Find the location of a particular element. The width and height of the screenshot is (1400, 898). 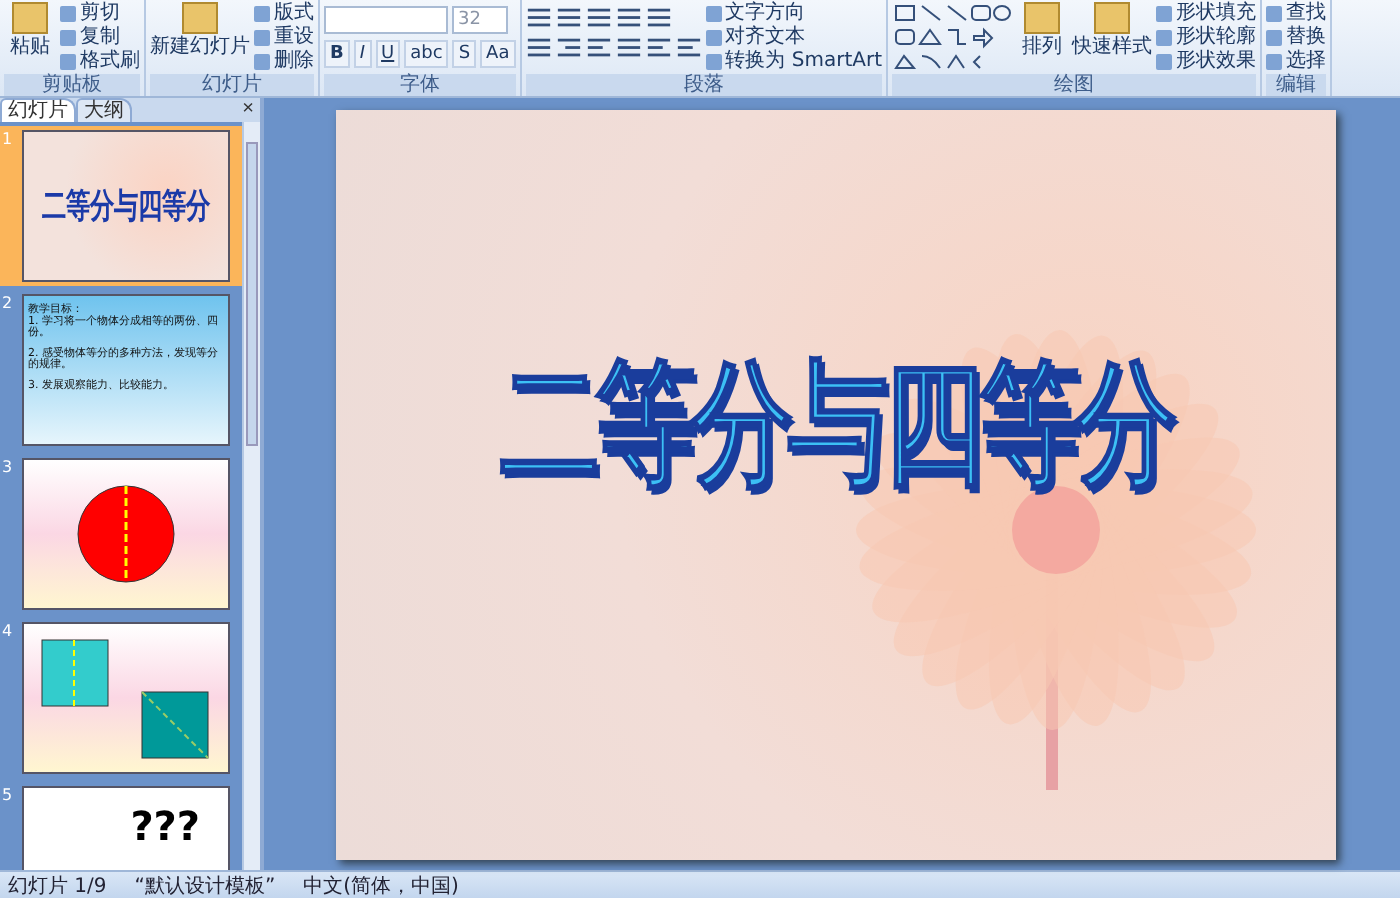

ribbon-large-button: 快速样式 is located at coordinates (1112, 30).